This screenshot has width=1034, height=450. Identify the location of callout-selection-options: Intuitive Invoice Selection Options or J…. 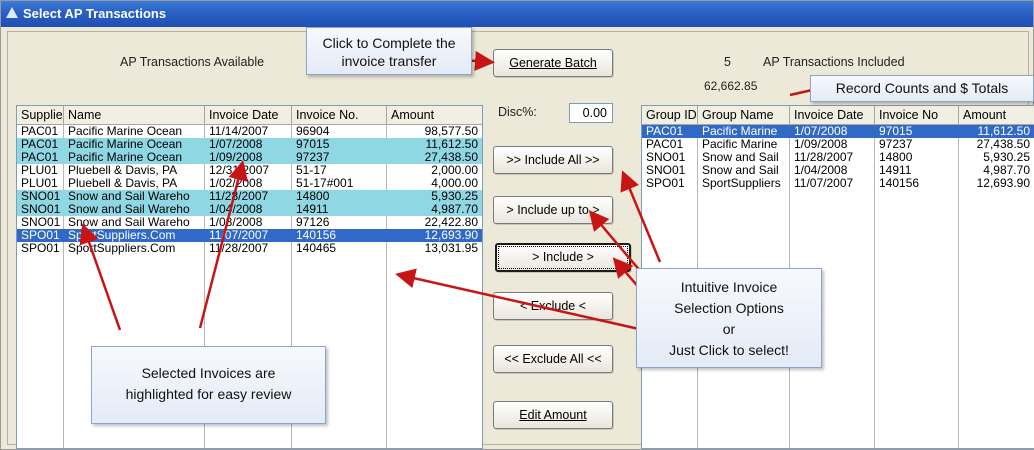
(729, 318).